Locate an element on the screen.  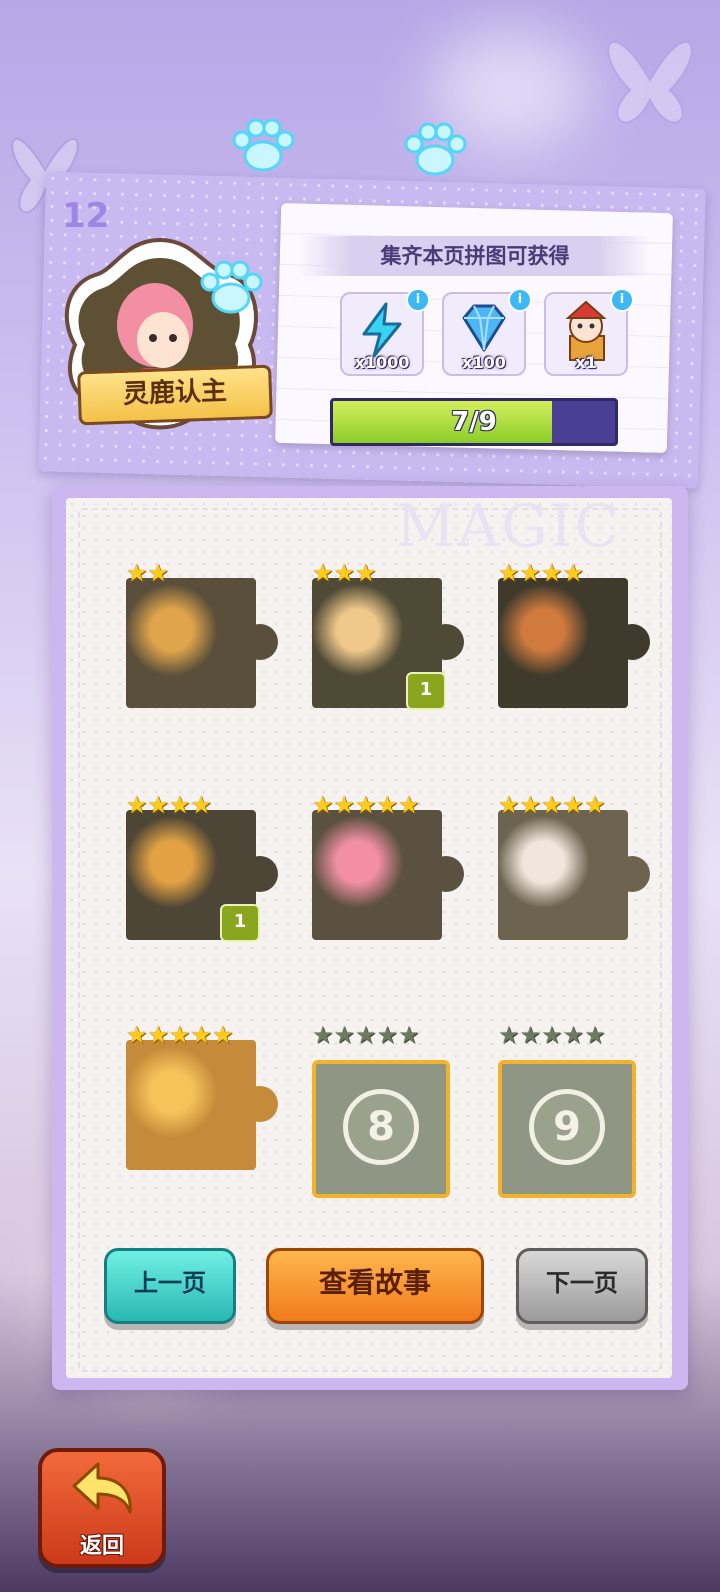
puzzle-piece-1: ★ ★ is located at coordinates (202, 634).